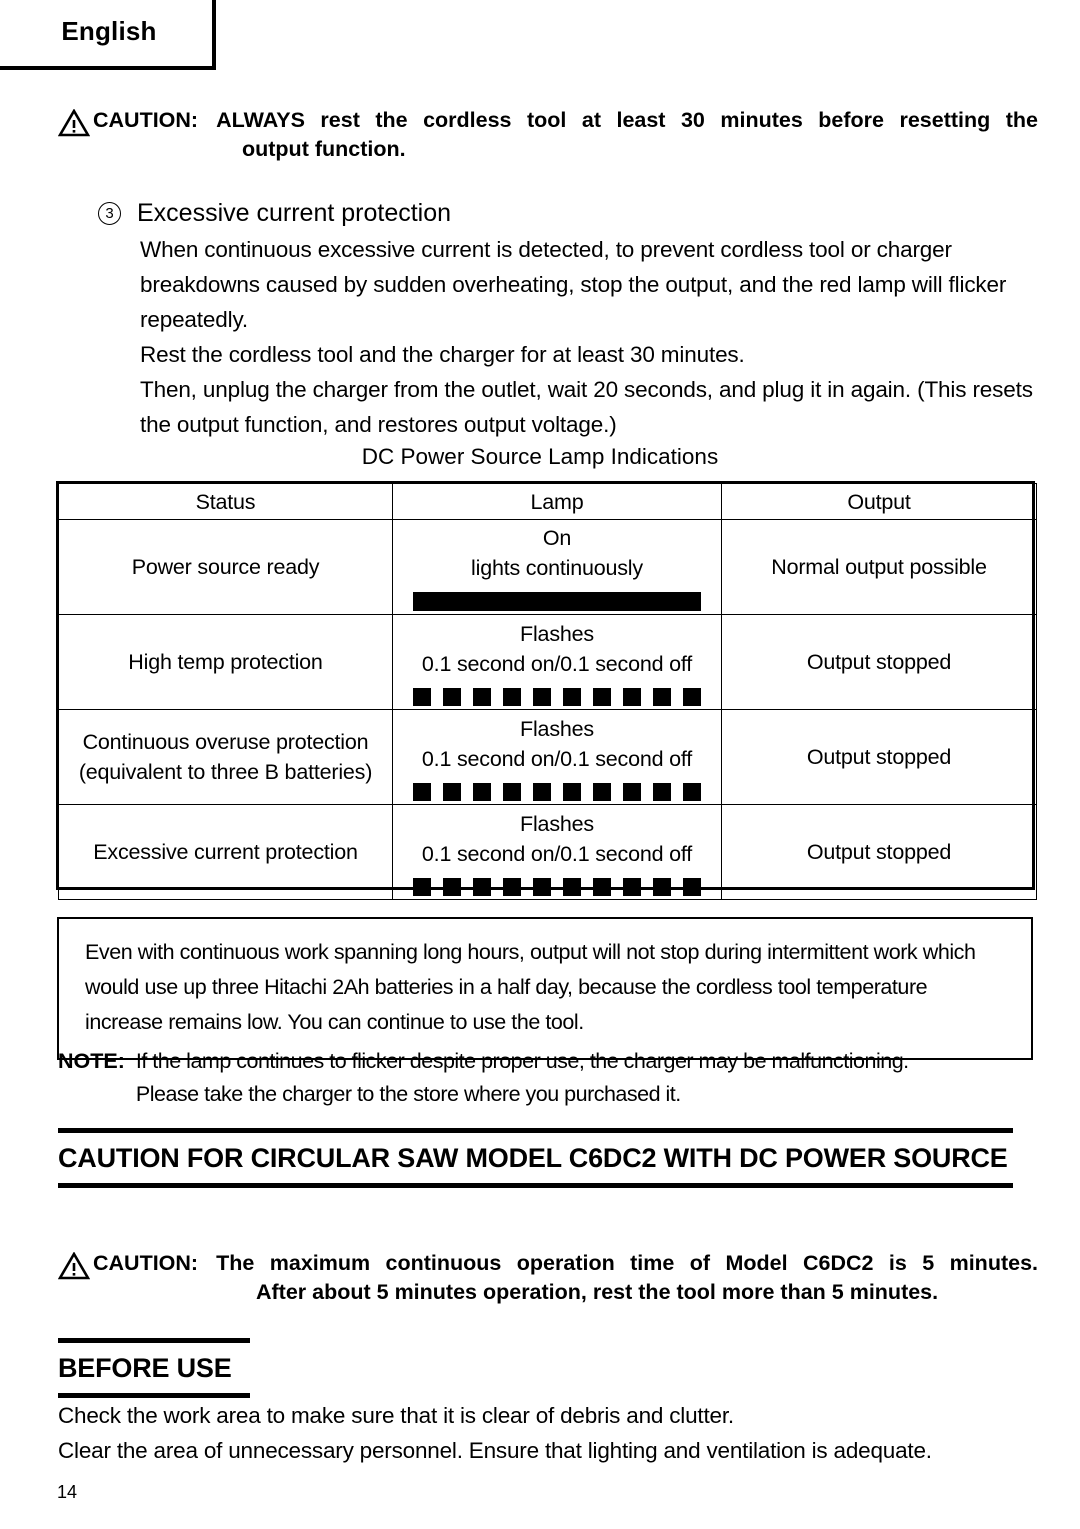 Image resolution: width=1080 pixels, height=1529 pixels. I want to click on section-heading-before-use: BEFORE USE, so click(154, 1368).